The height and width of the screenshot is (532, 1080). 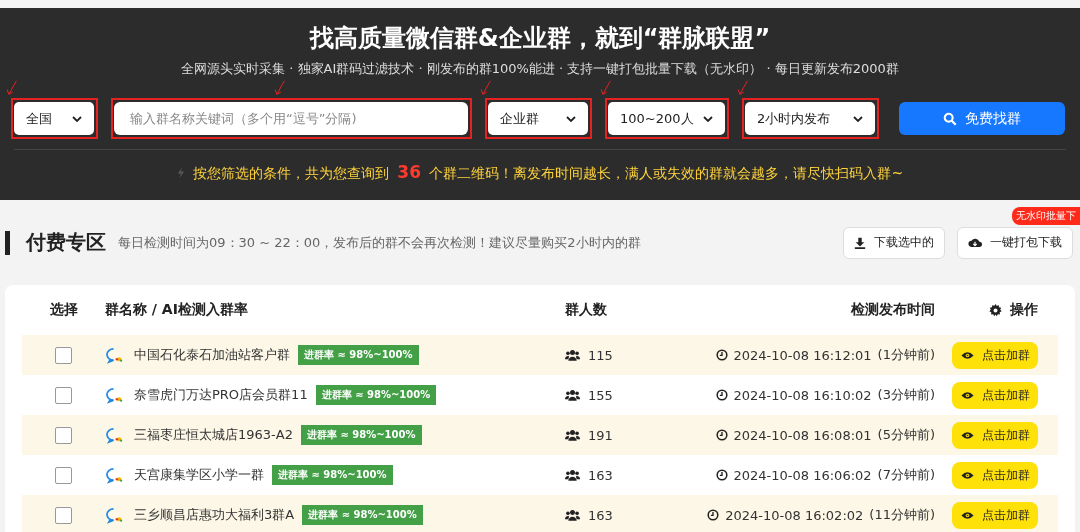 I want to click on column-header: 群人数, so click(x=586, y=310).